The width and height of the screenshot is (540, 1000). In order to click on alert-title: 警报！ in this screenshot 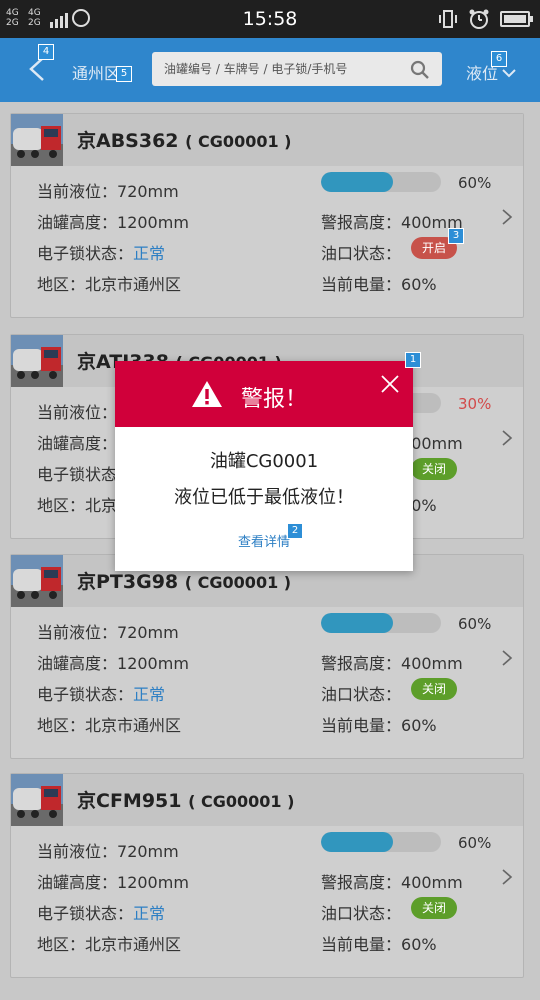, I will do `click(274, 399)`.